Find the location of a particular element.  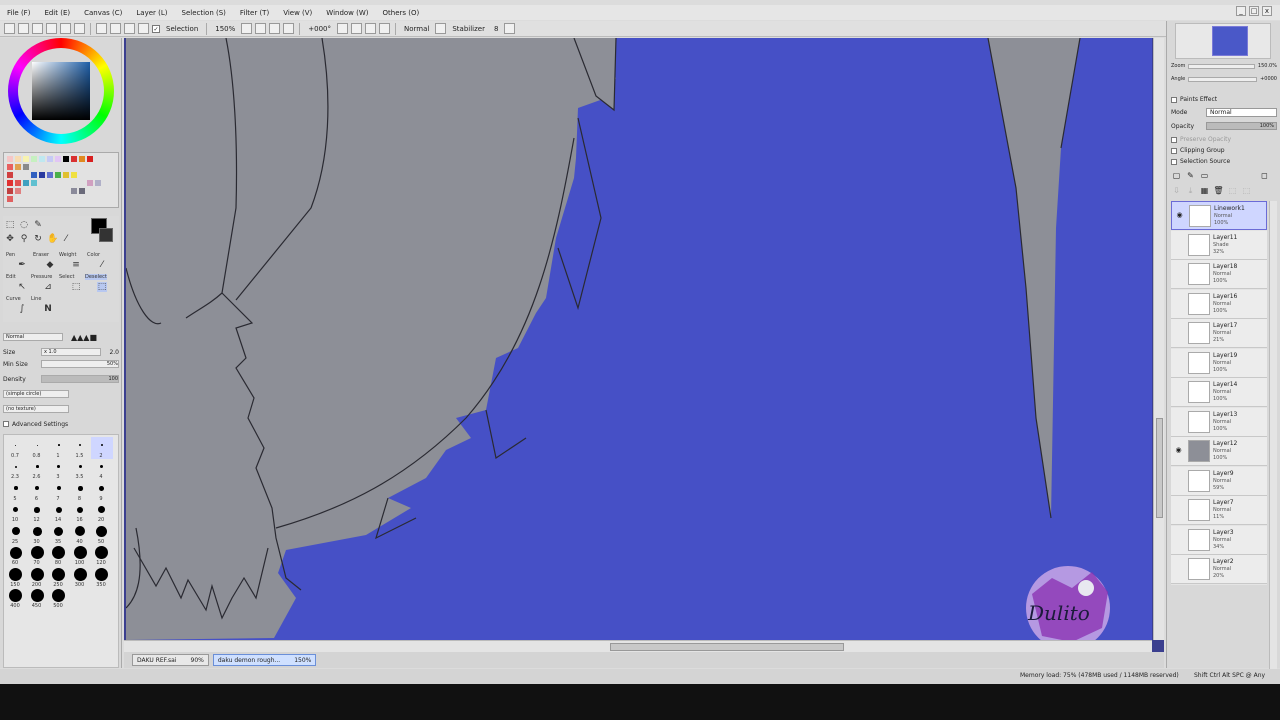

undo-icon is located at coordinates (101, 28).